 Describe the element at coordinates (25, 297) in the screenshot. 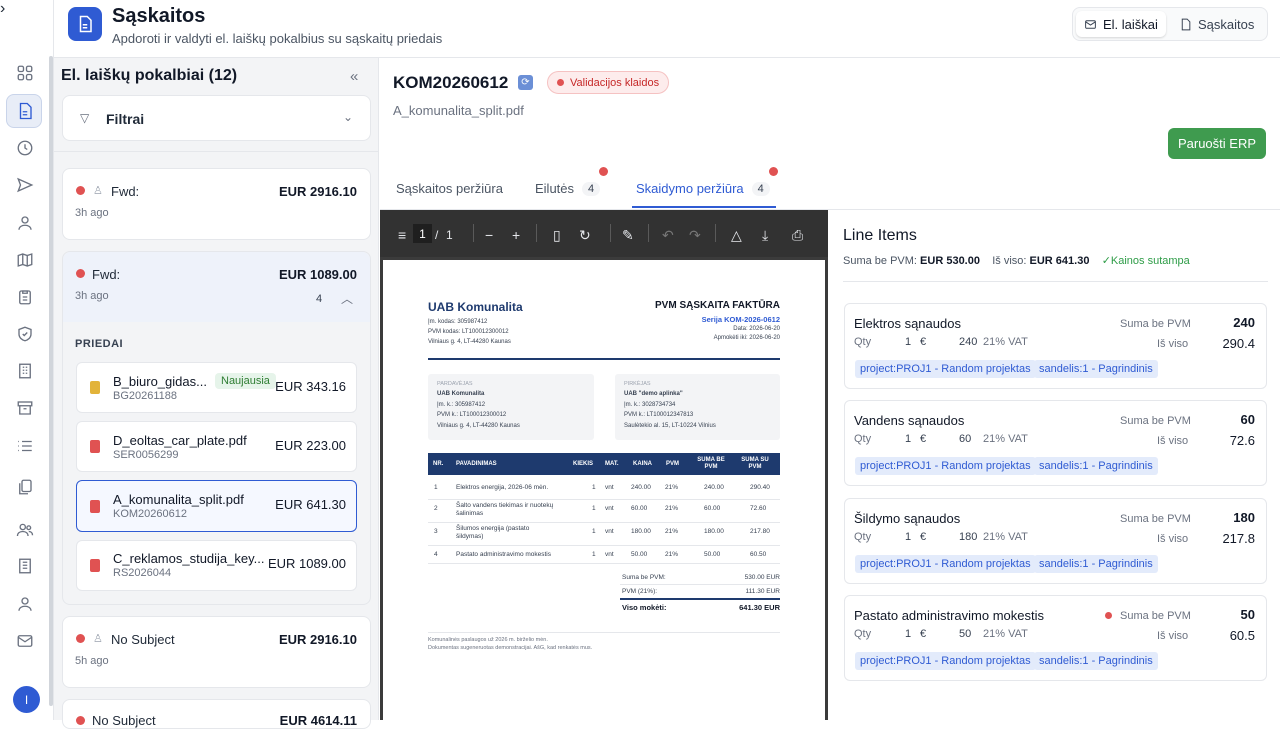

I see `clipboard-icon` at that location.